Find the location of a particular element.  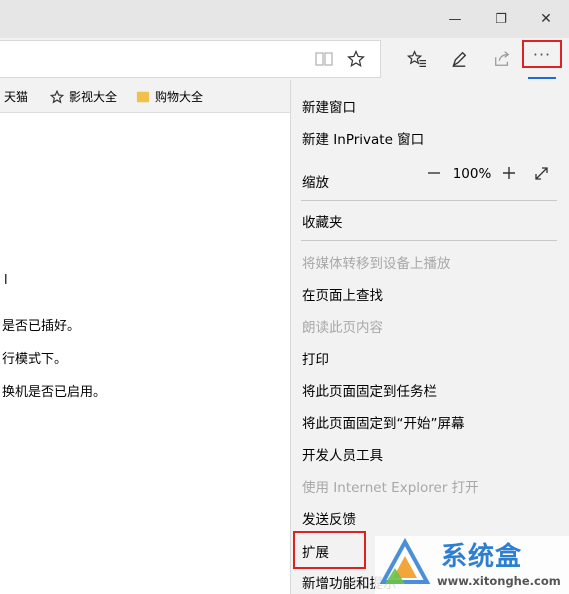

menu-item-print: 打印 is located at coordinates (315, 358).